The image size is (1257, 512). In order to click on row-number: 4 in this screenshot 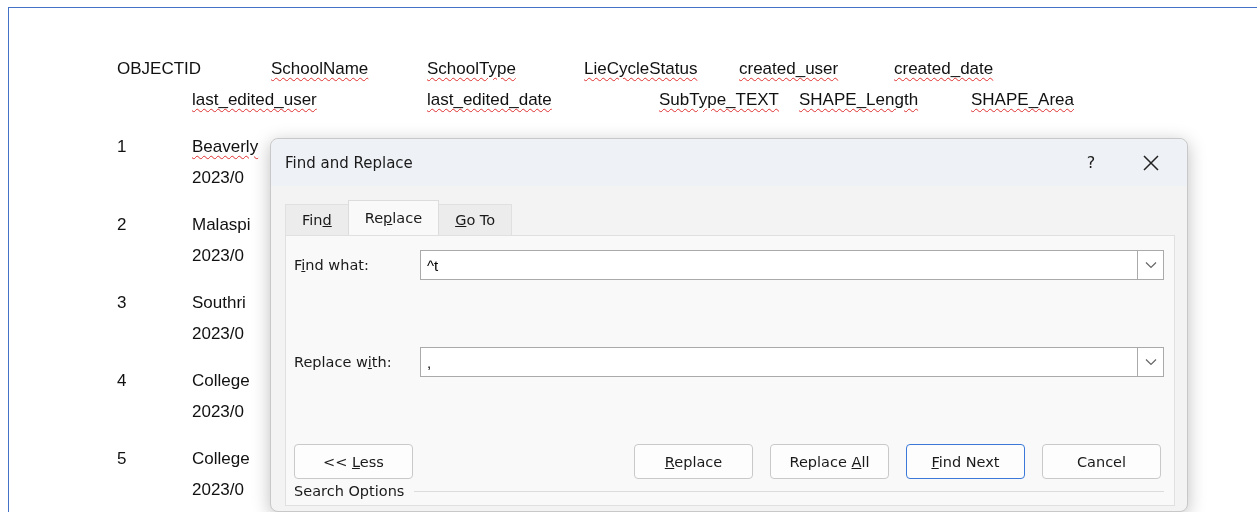, I will do `click(122, 380)`.